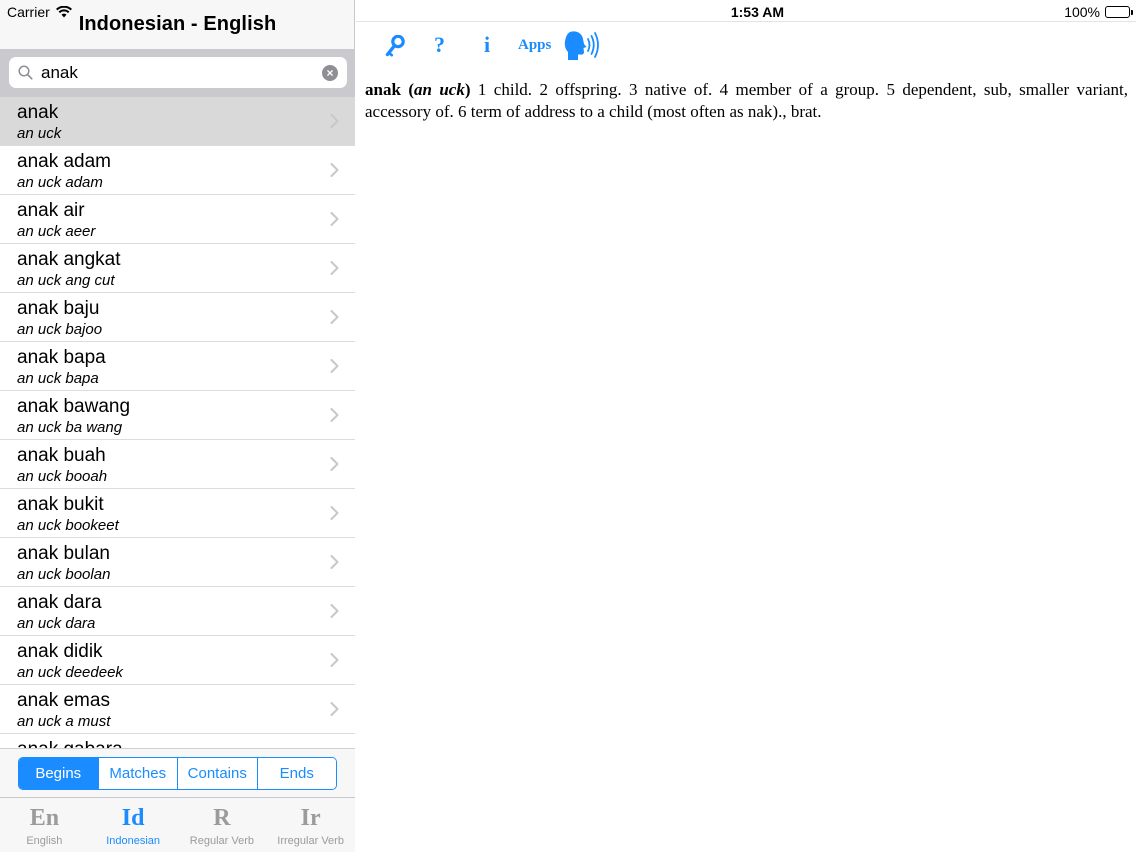 This screenshot has height=852, width=1136. Describe the element at coordinates (44, 818) in the screenshot. I see `tab-glyph-icon: En` at that location.